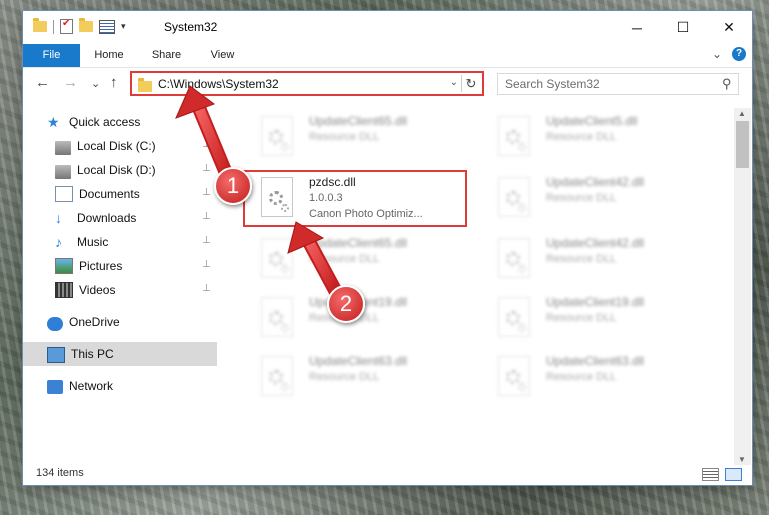 This screenshot has width=769, height=515. I want to click on step-1-callout: 1, so click(233, 186).